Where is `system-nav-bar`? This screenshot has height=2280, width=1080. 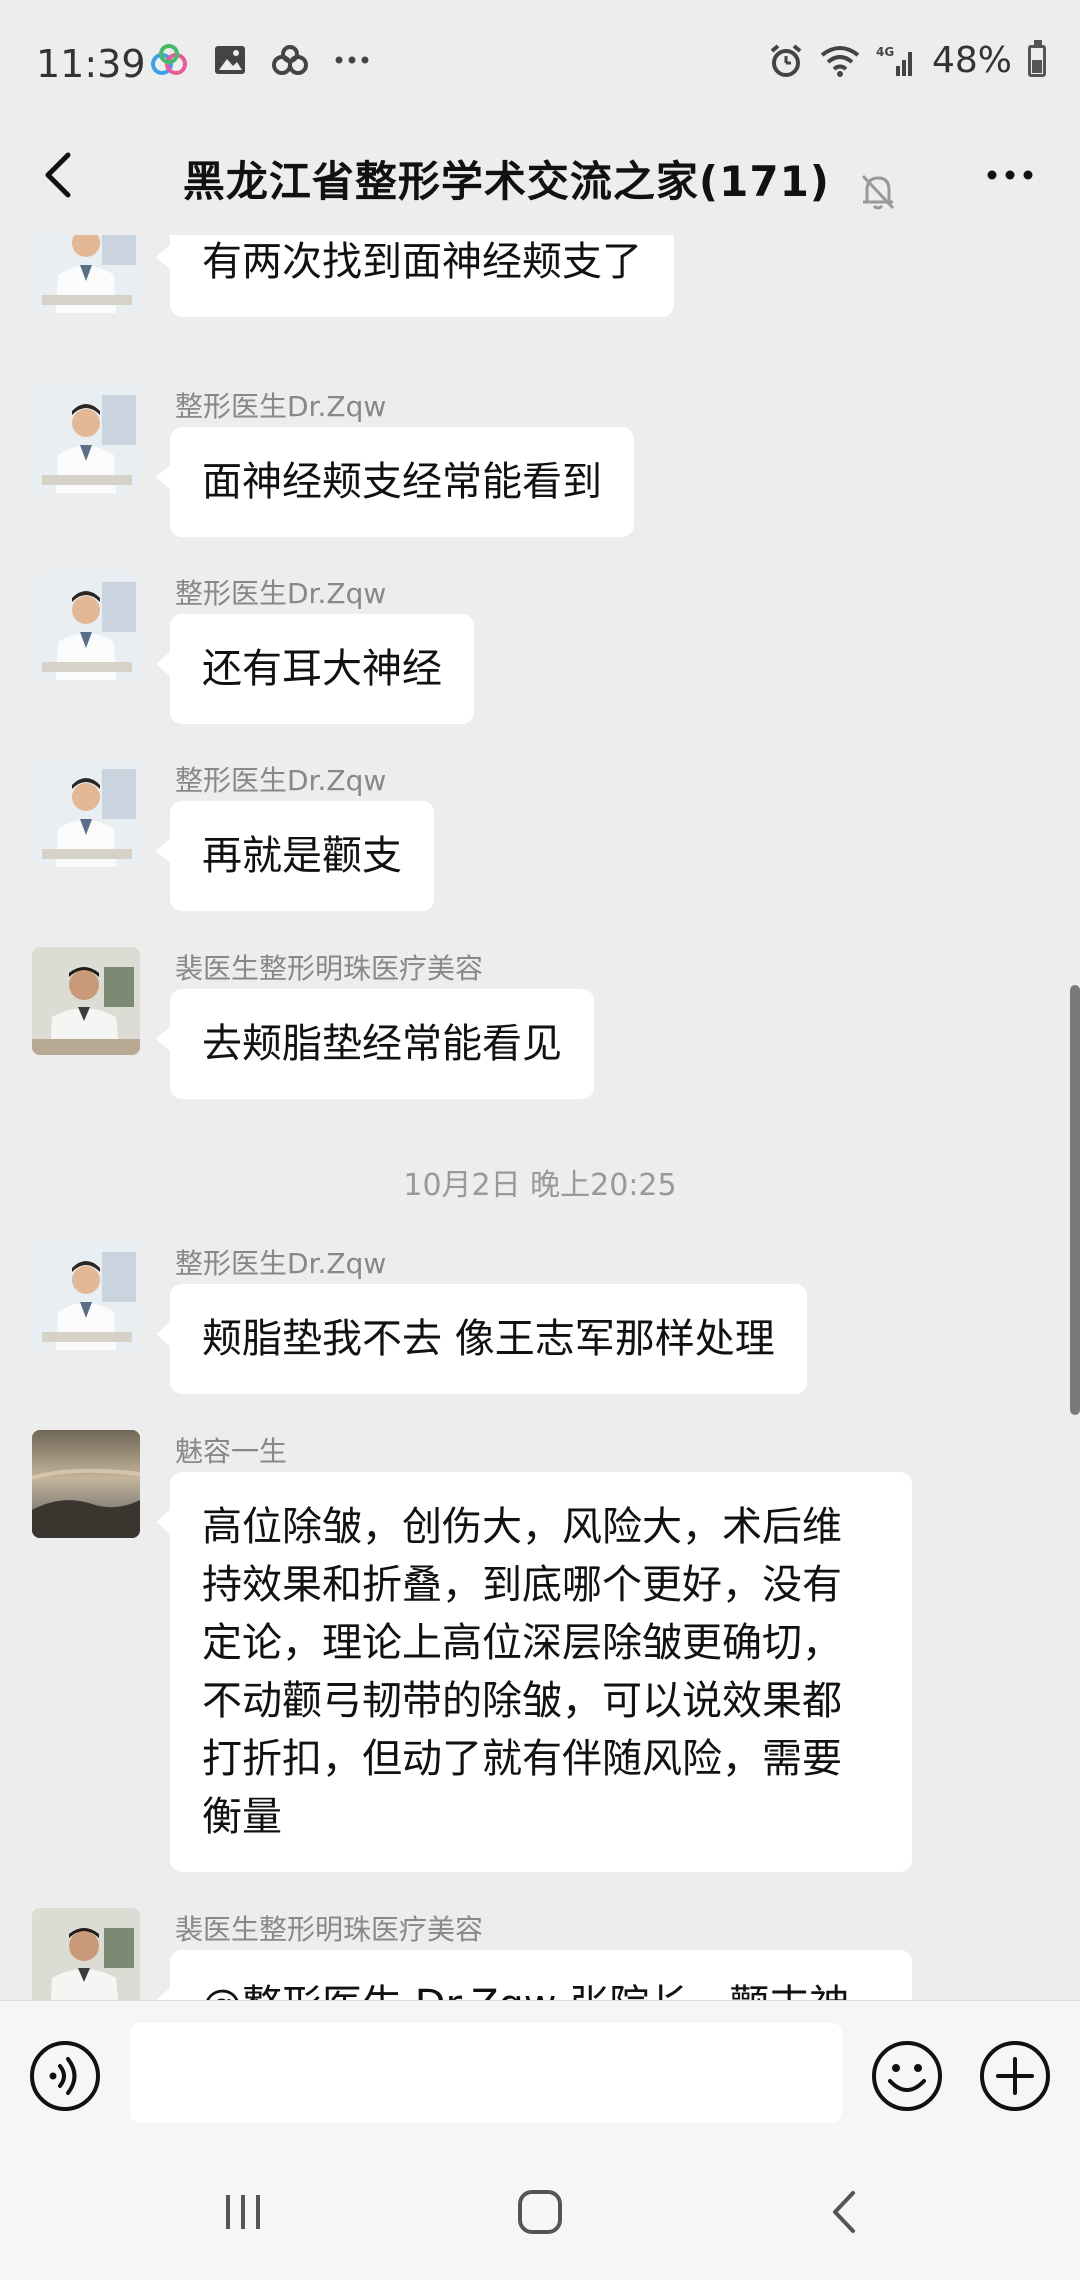
system-nav-bar is located at coordinates (540, 2212).